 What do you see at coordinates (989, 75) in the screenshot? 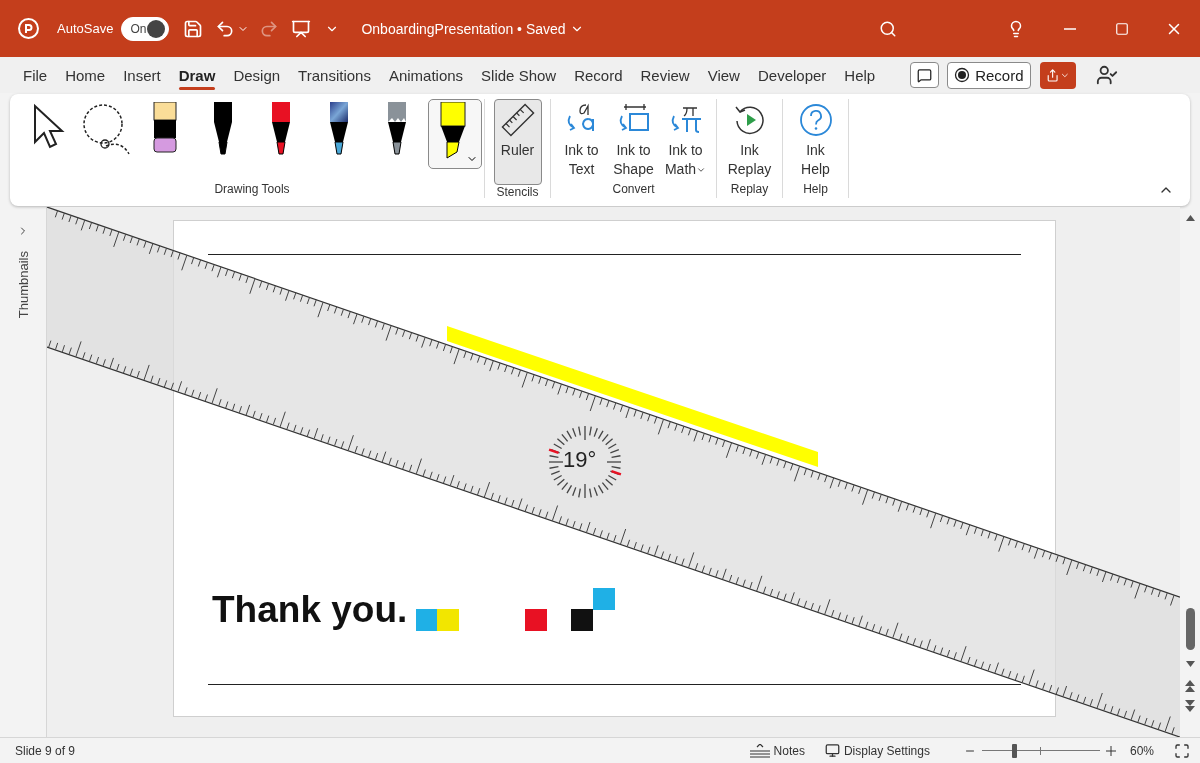
I see `record-button: Record` at bounding box center [989, 75].